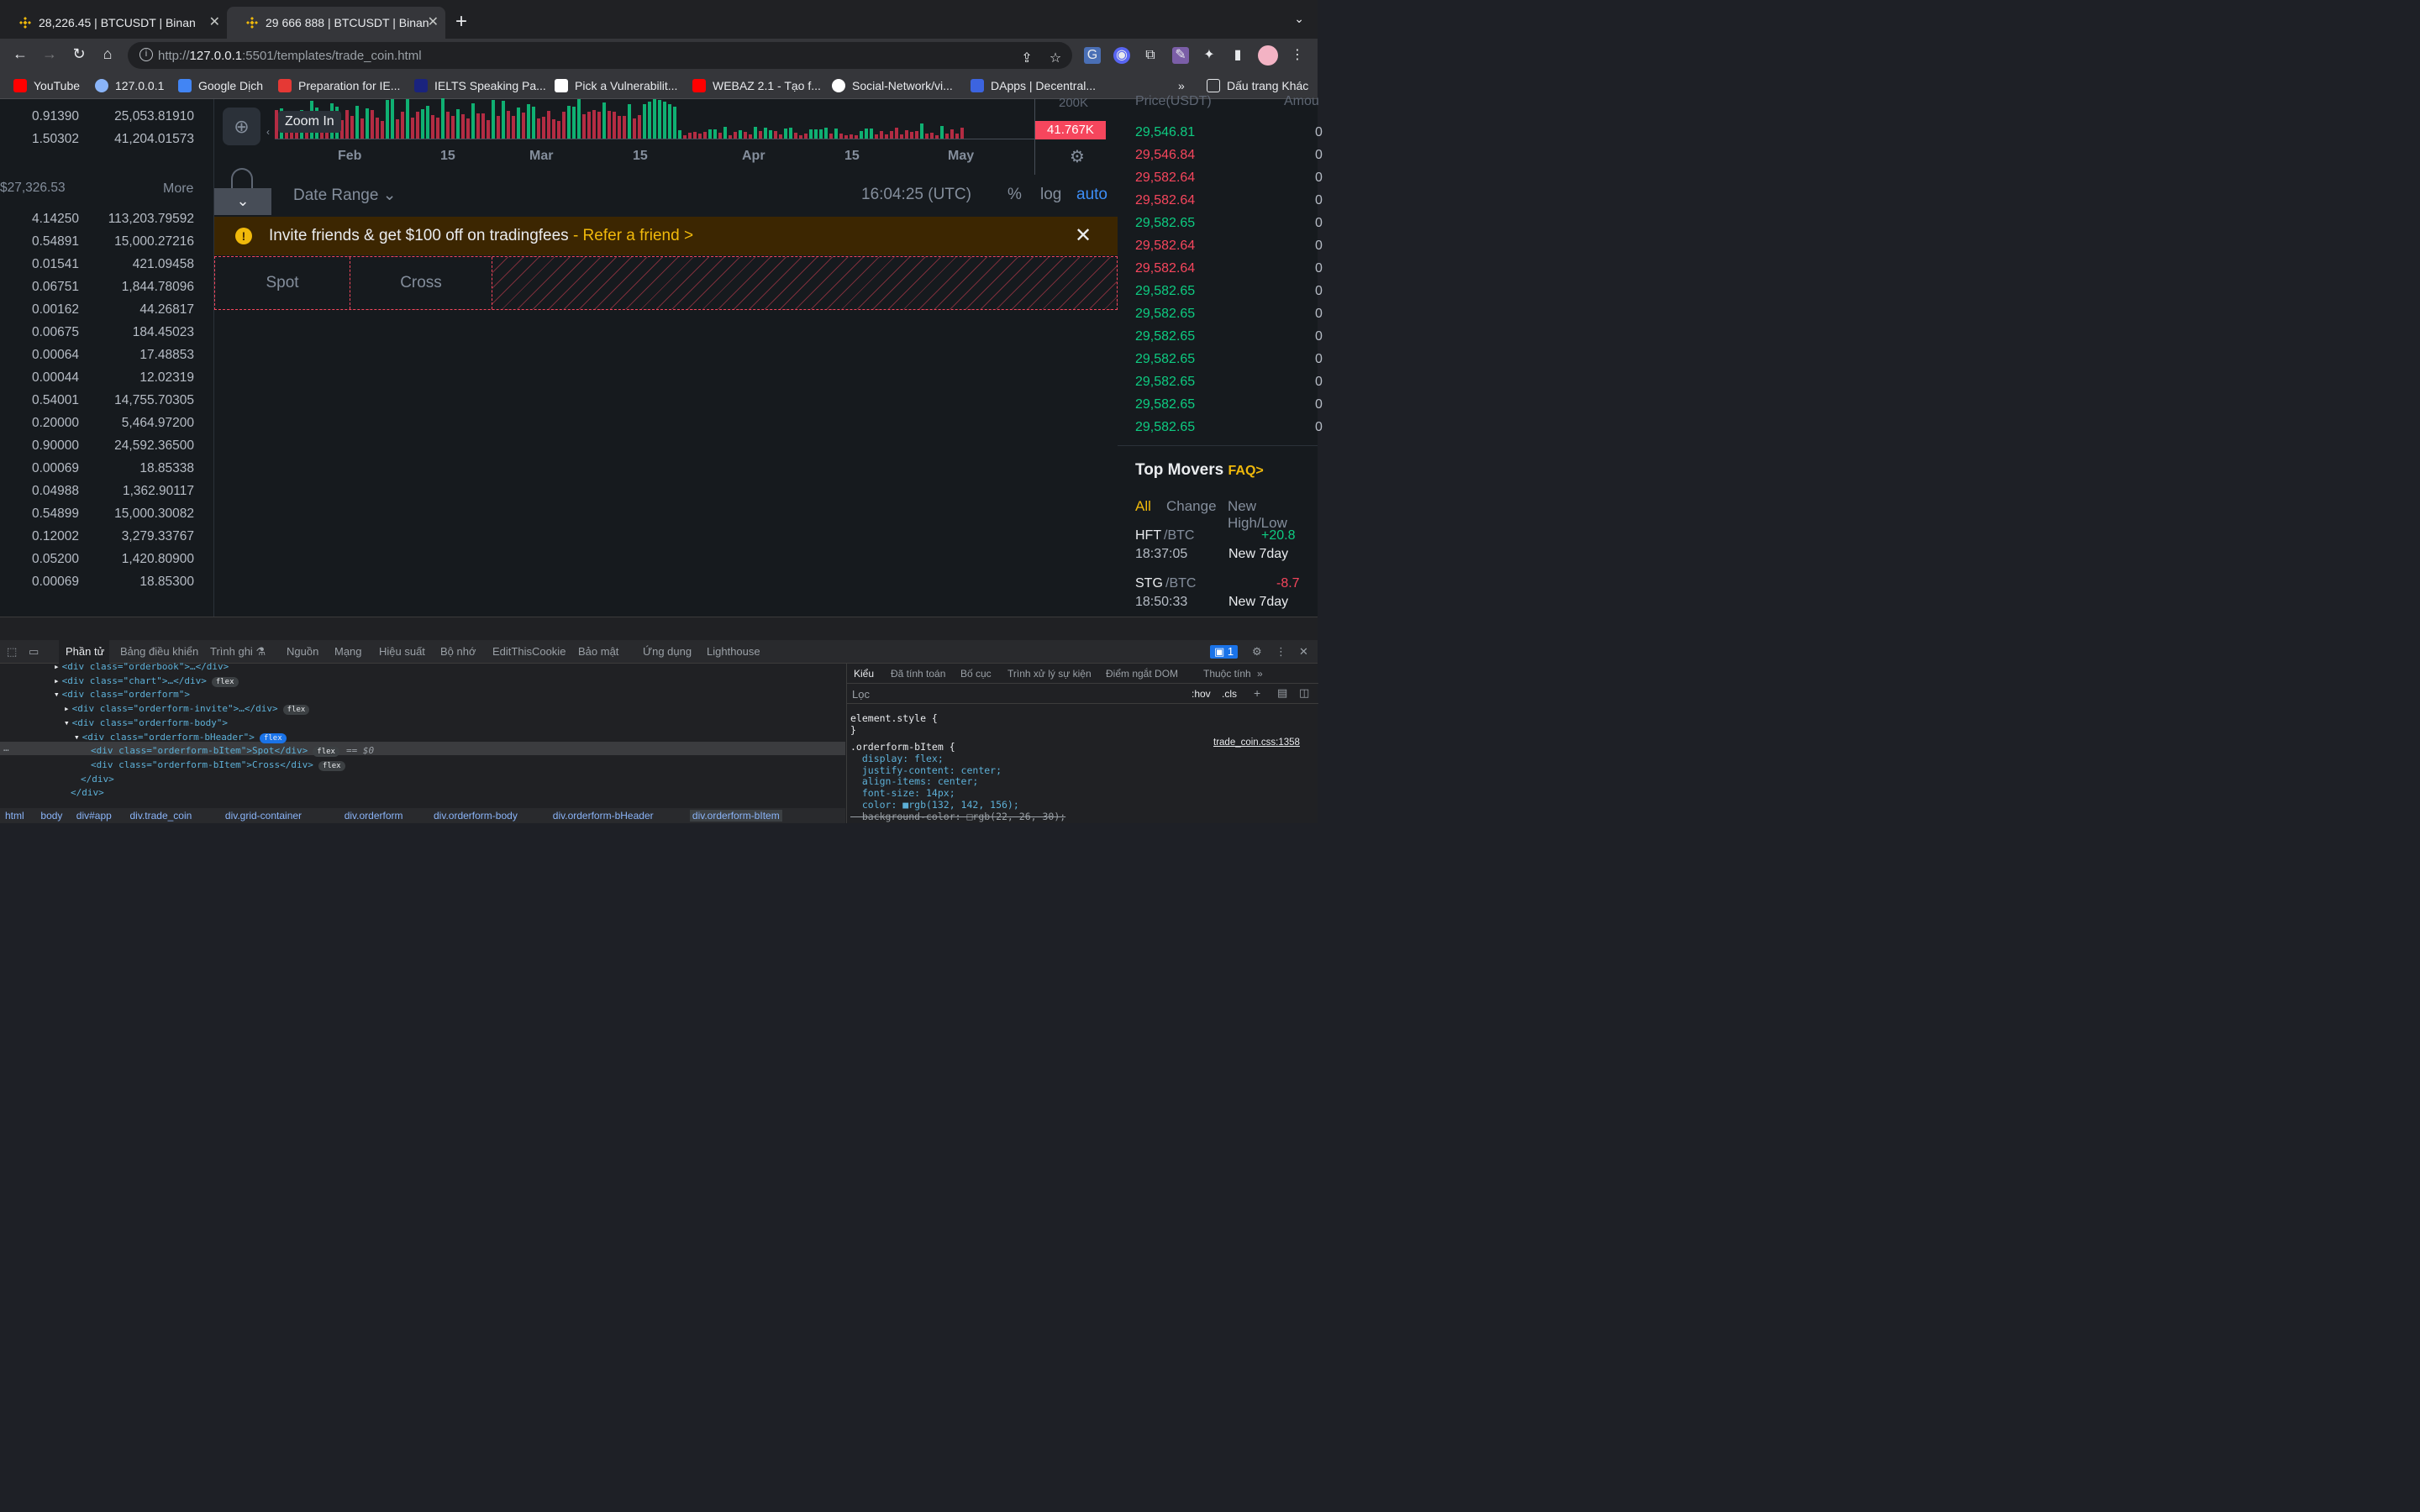 Image resolution: width=2420 pixels, height=1512 pixels. What do you see at coordinates (1282, 693) in the screenshot?
I see `computed-styles-icon: ▤` at bounding box center [1282, 693].